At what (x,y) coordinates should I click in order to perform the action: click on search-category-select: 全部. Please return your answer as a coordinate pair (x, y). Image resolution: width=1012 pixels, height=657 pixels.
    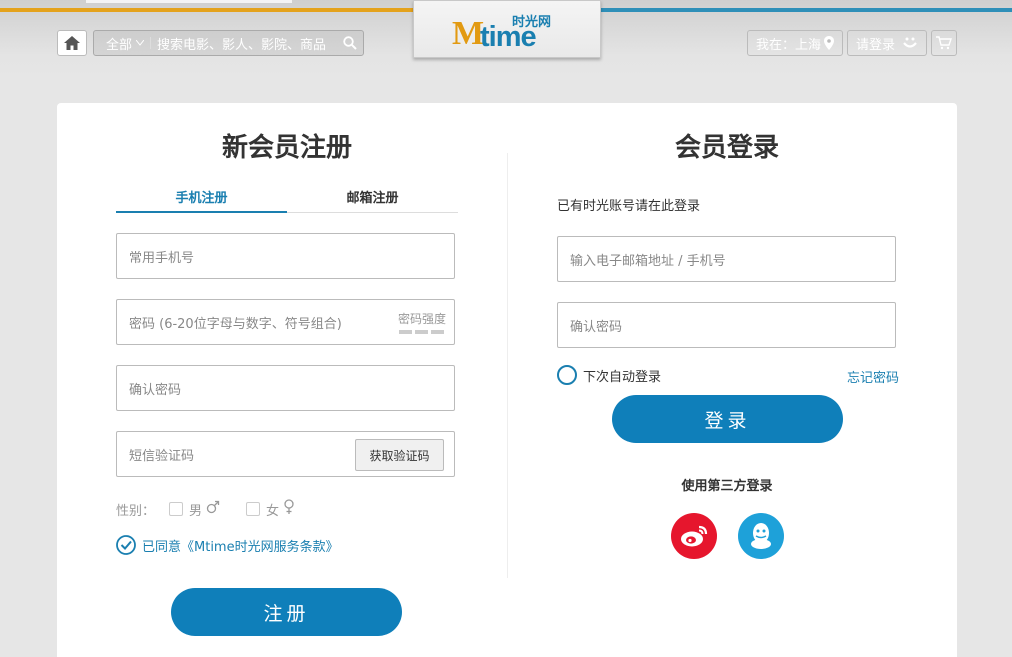
    Looking at the image, I should click on (119, 43).